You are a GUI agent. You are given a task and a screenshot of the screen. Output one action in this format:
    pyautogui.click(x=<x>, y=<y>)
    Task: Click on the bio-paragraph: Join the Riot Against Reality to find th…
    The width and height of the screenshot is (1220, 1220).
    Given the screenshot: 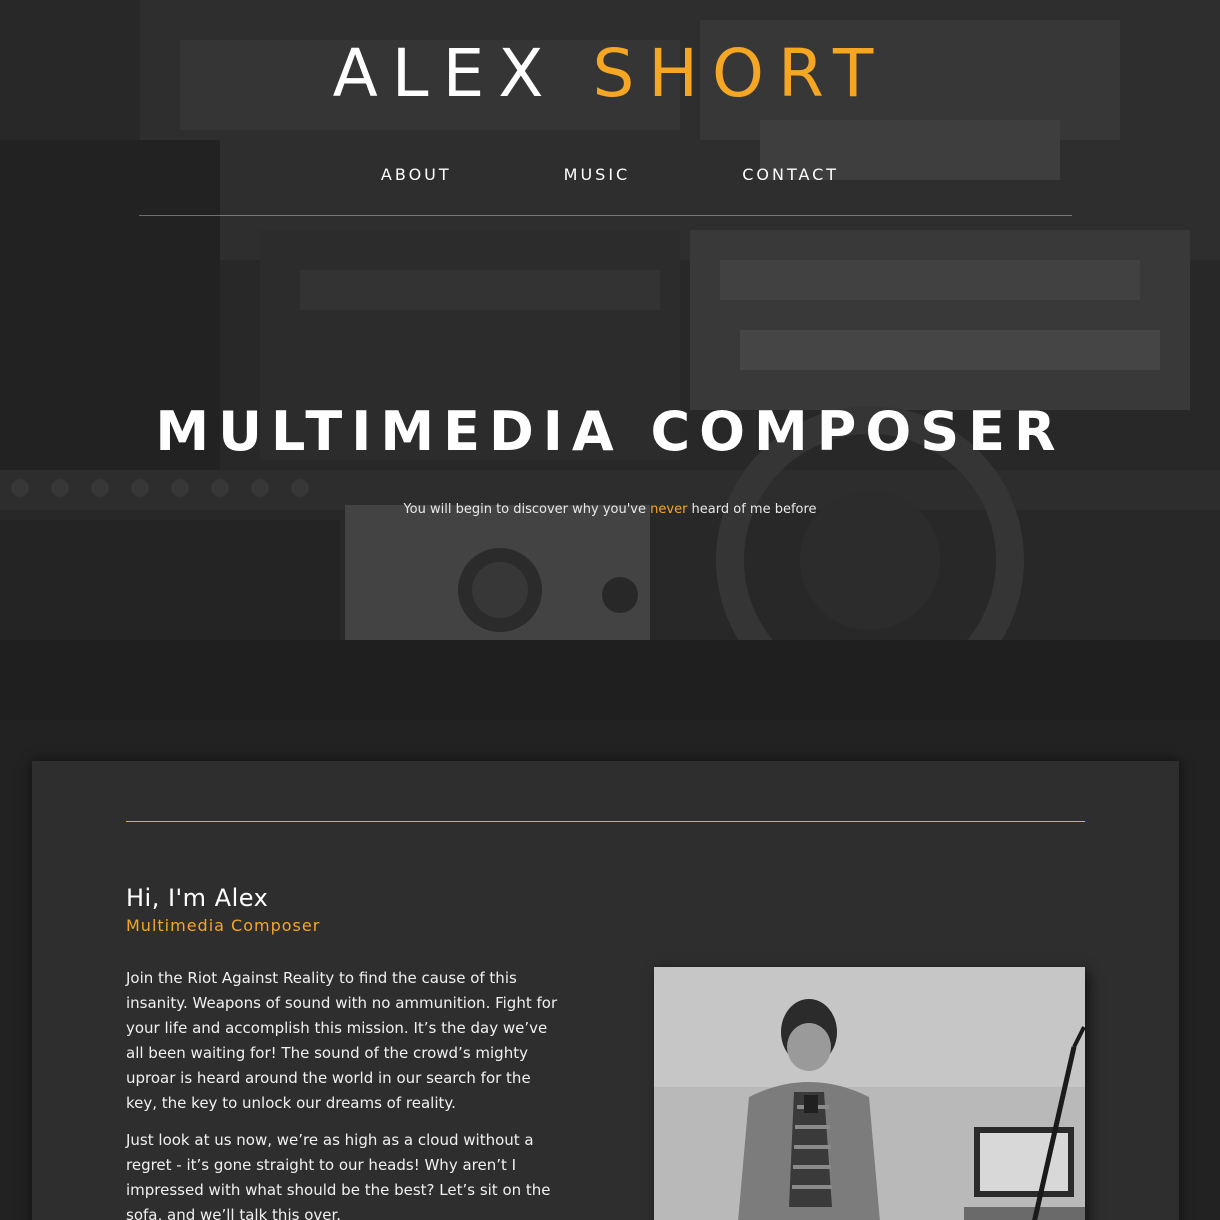 What is the action you would take?
    pyautogui.click(x=342, y=1040)
    